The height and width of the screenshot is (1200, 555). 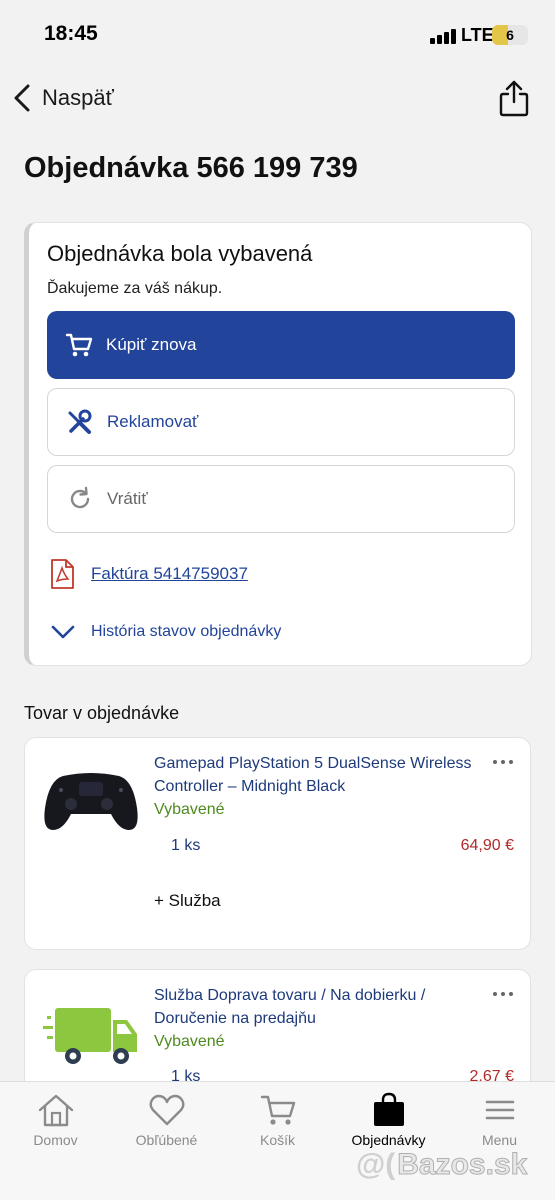 I want to click on tab-menu: Menu, so click(x=499, y=1120).